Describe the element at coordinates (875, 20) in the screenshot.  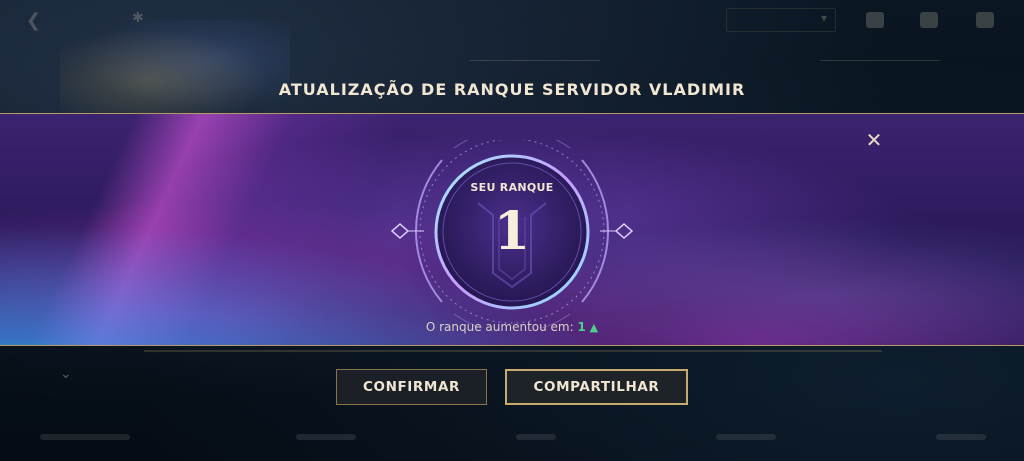
I see `background-icon` at that location.